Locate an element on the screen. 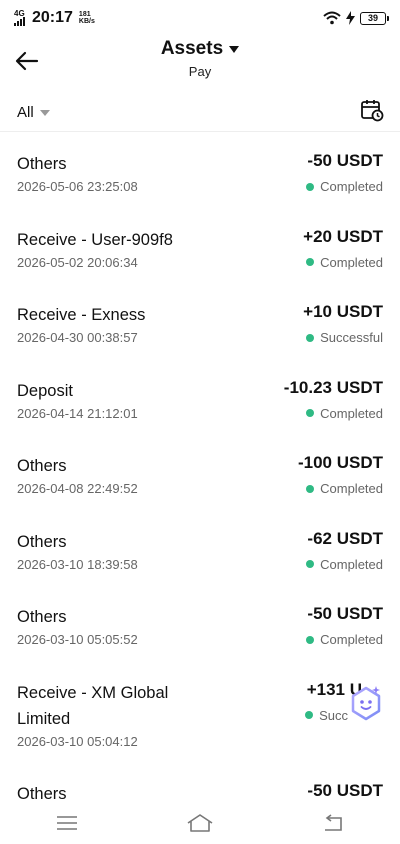 This screenshot has width=400, height=844. transaction-date: 2026-04-30 00:38:57 is located at coordinates (77, 337).